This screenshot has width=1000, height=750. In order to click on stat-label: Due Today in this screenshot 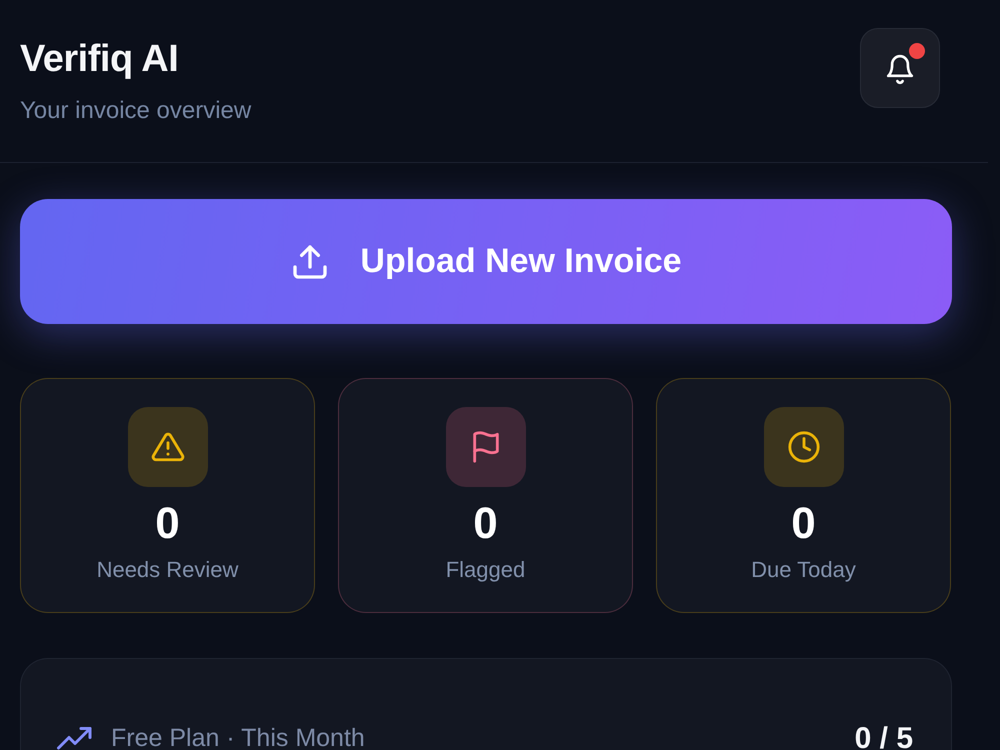, I will do `click(803, 570)`.